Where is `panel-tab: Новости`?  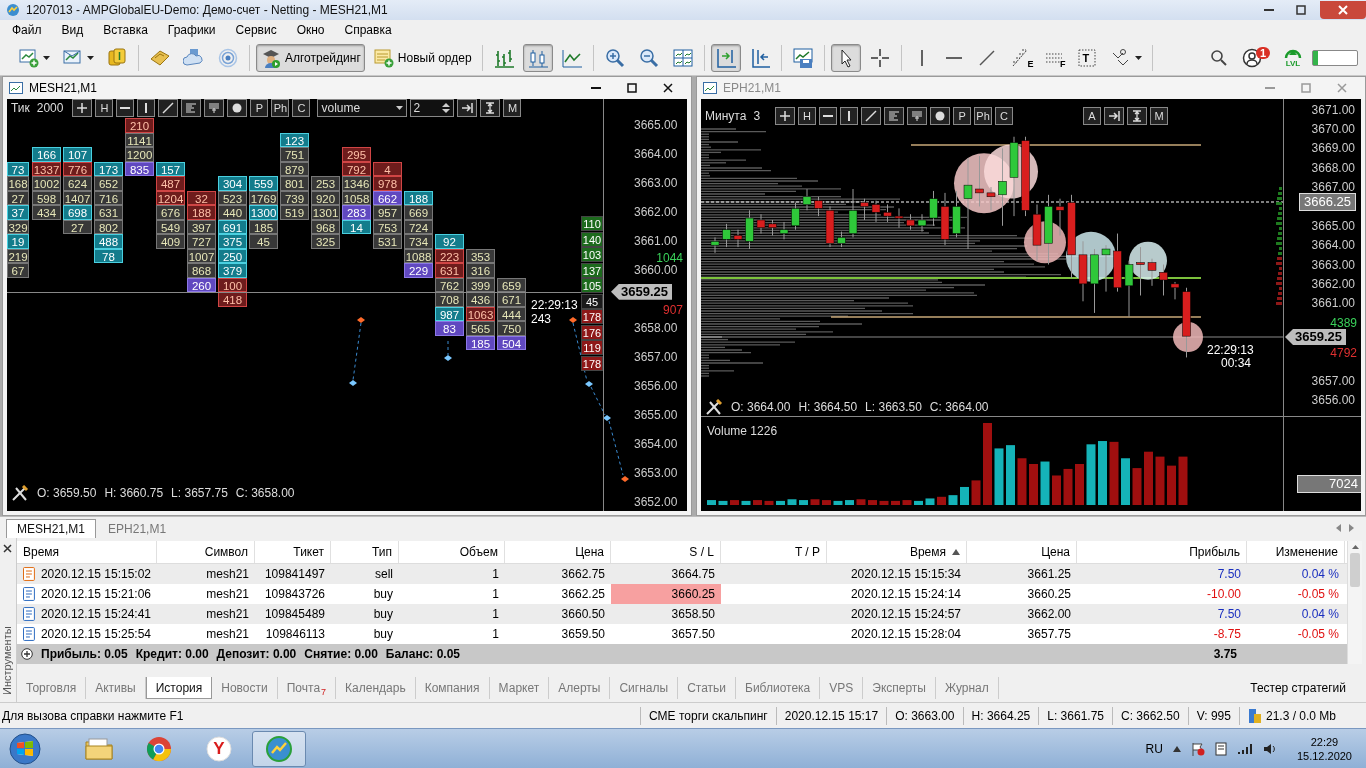 panel-tab: Новости is located at coordinates (245, 688).